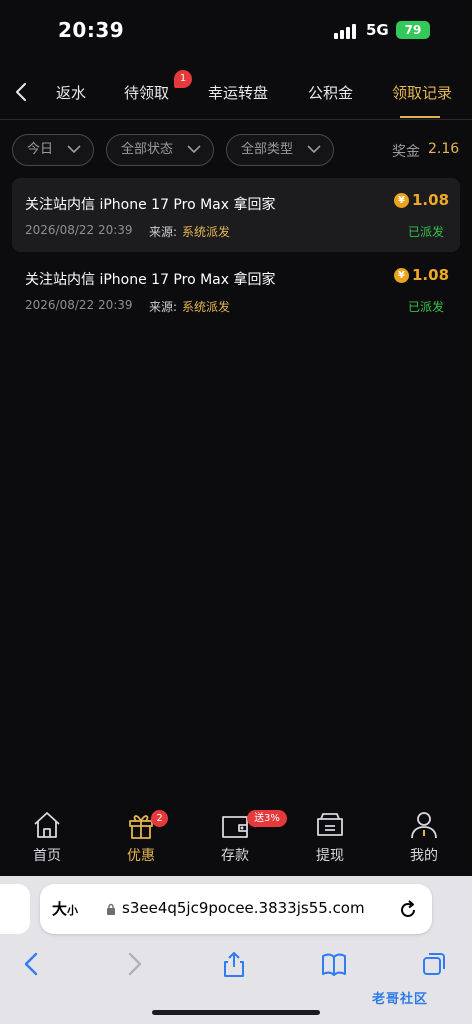  I want to click on network-type: 5G, so click(377, 30).